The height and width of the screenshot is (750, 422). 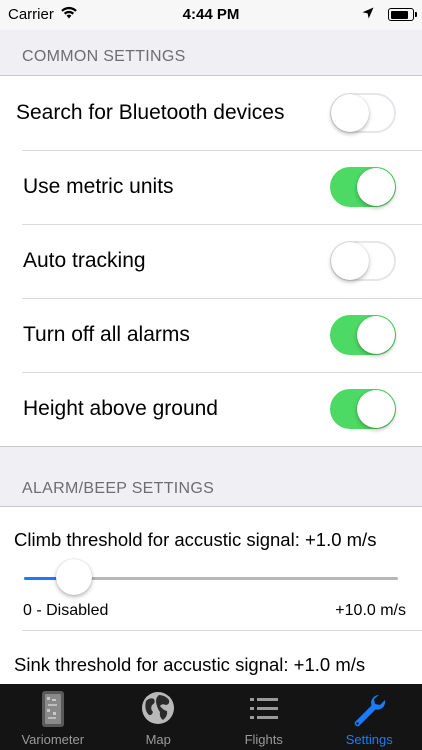 What do you see at coordinates (74, 577) in the screenshot?
I see `climb-slider-thumb` at bounding box center [74, 577].